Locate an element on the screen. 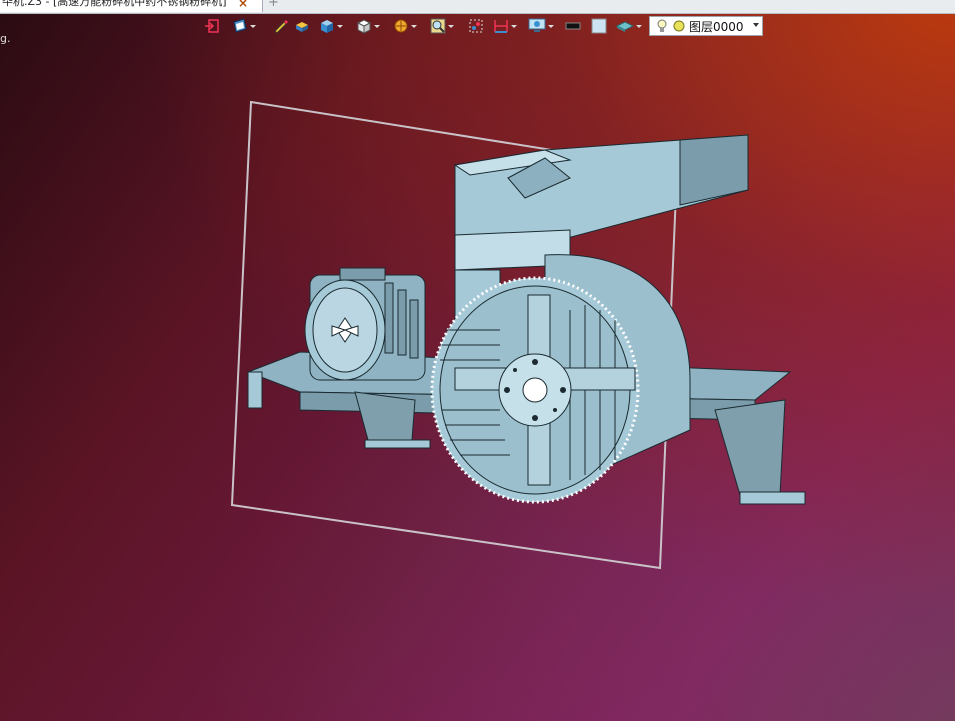  view-cube-icon is located at coordinates (364, 26).